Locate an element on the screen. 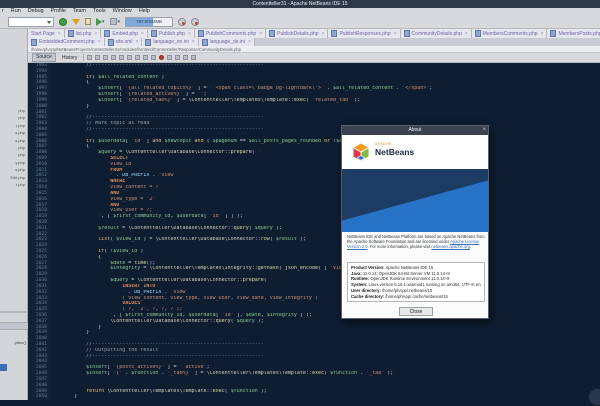  tab-label: Start Page is located at coordinates (43, 33).